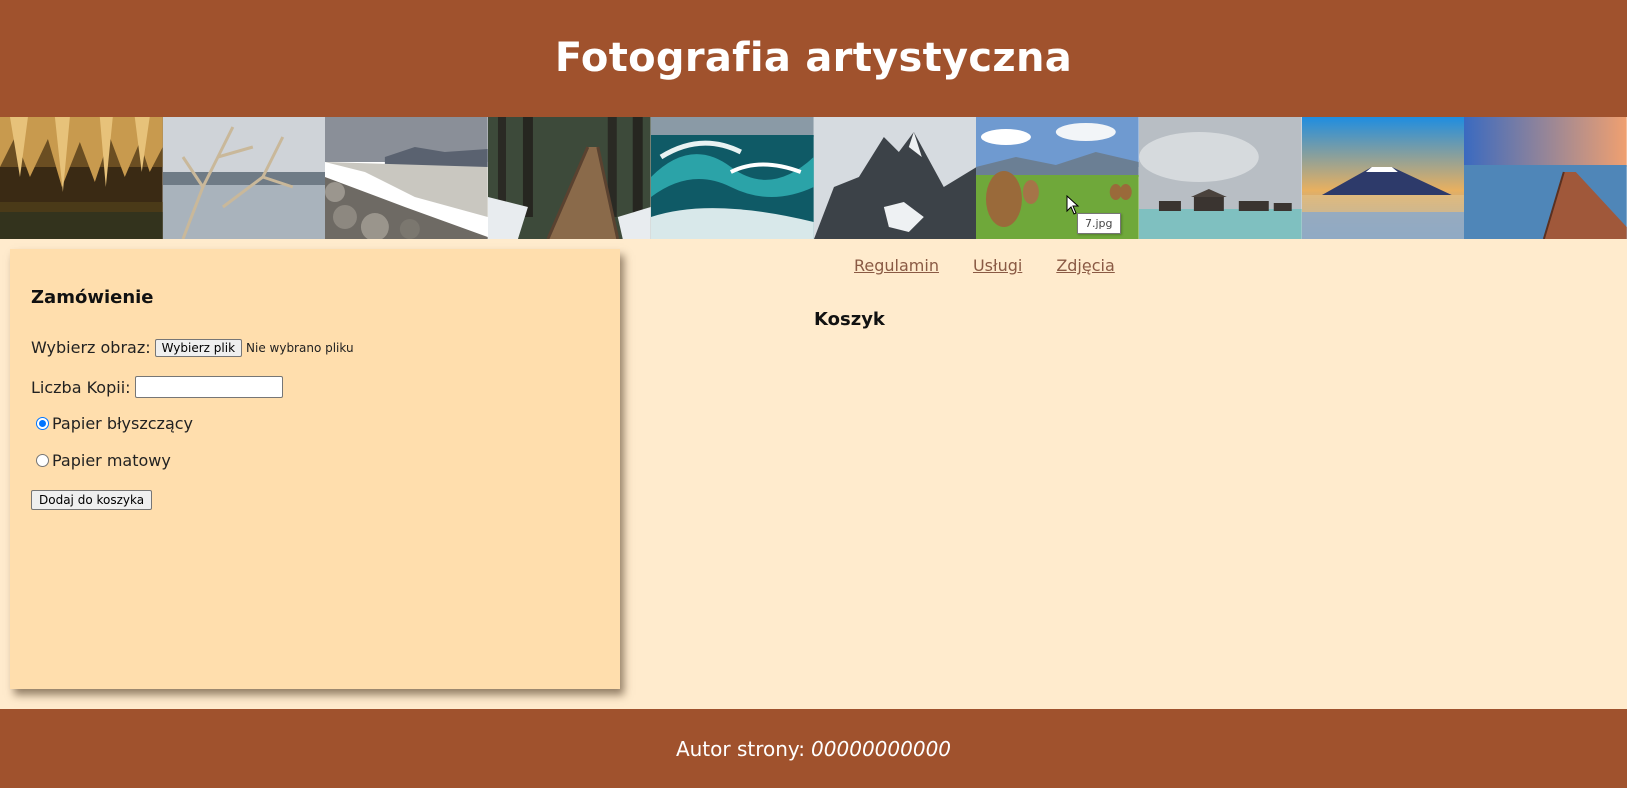 This screenshot has width=1627, height=788. What do you see at coordinates (91, 347) in the screenshot?
I see `file-label: Wybierz obraz:` at bounding box center [91, 347].